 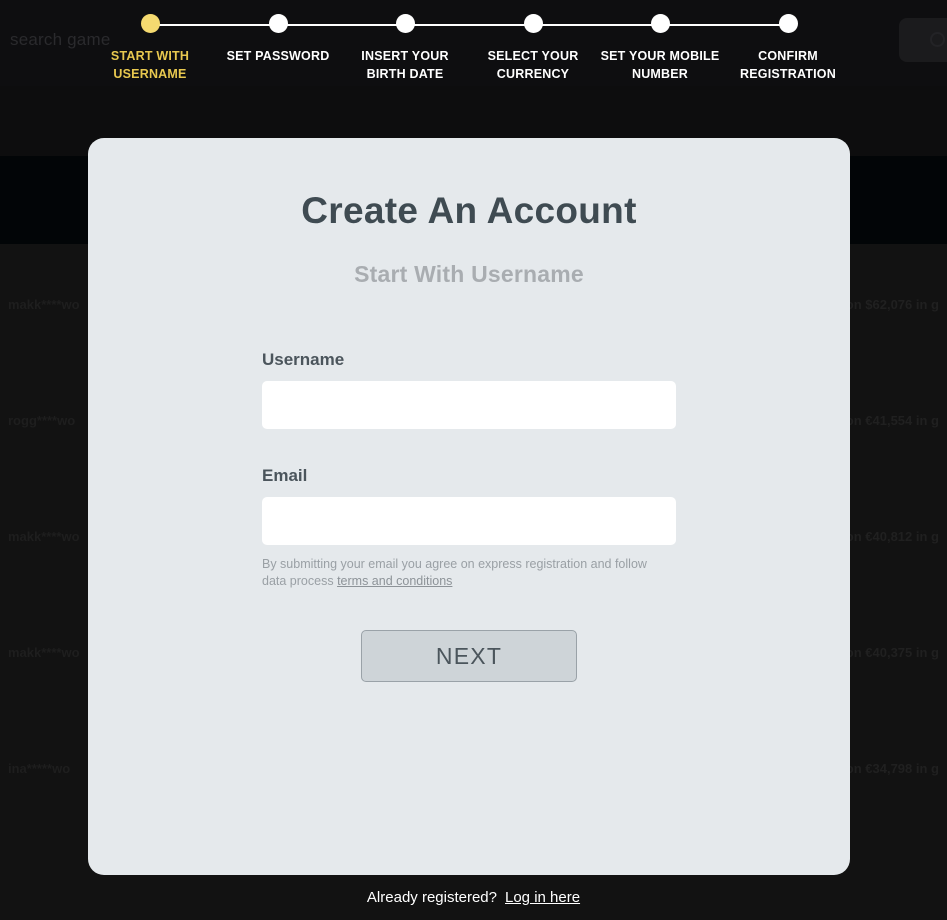 What do you see at coordinates (887, 420) in the screenshot?
I see `leaderboard-amount: won €41,554 in g` at bounding box center [887, 420].